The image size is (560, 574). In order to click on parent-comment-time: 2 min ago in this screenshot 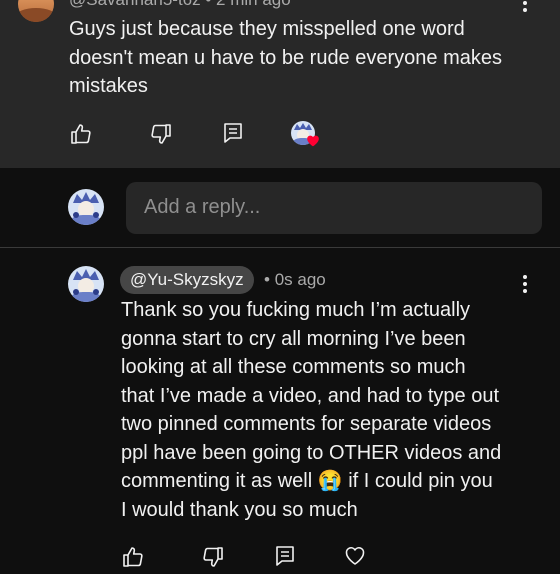, I will do `click(253, 4)`.